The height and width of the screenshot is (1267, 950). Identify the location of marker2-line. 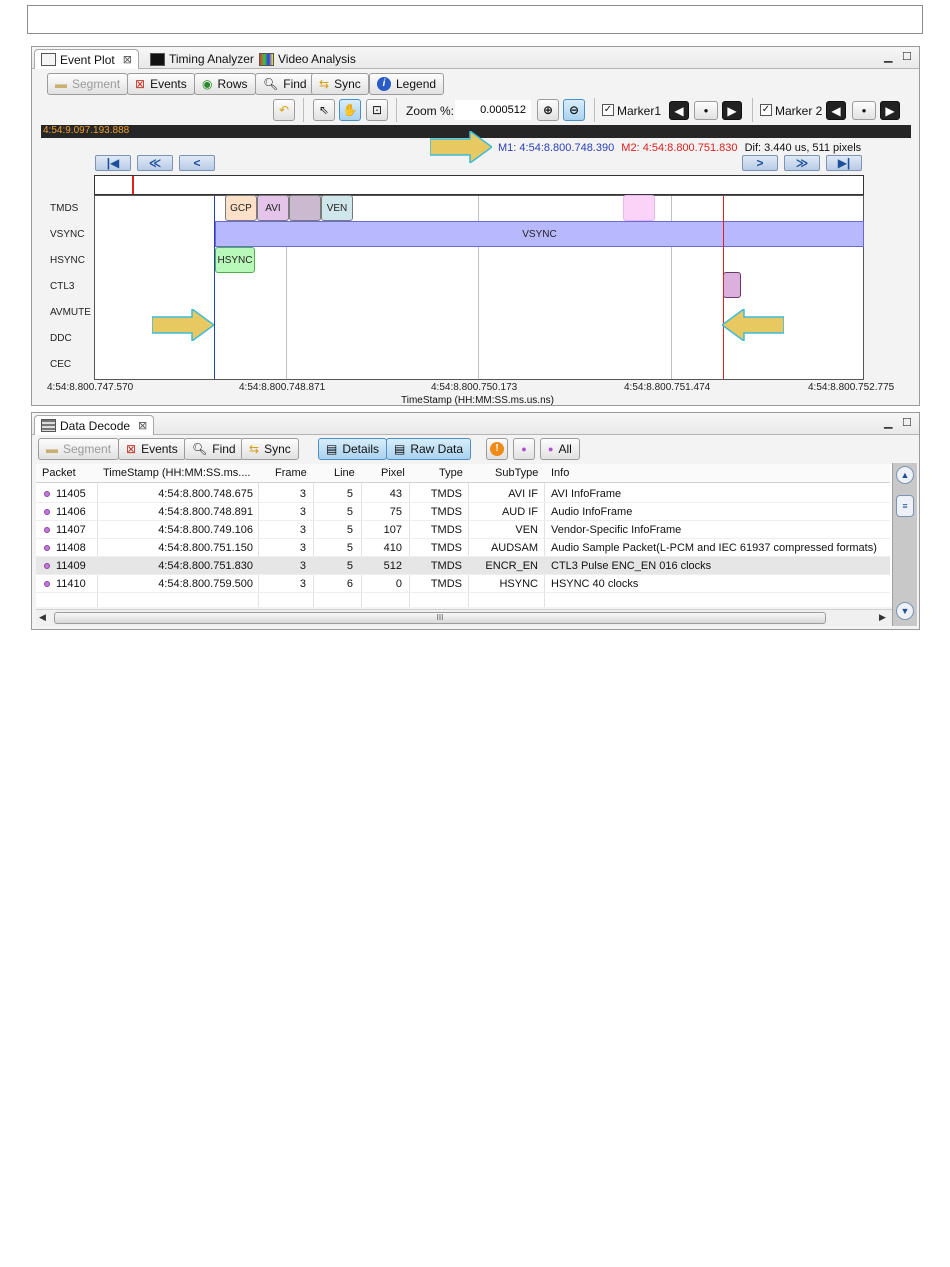
(723, 287).